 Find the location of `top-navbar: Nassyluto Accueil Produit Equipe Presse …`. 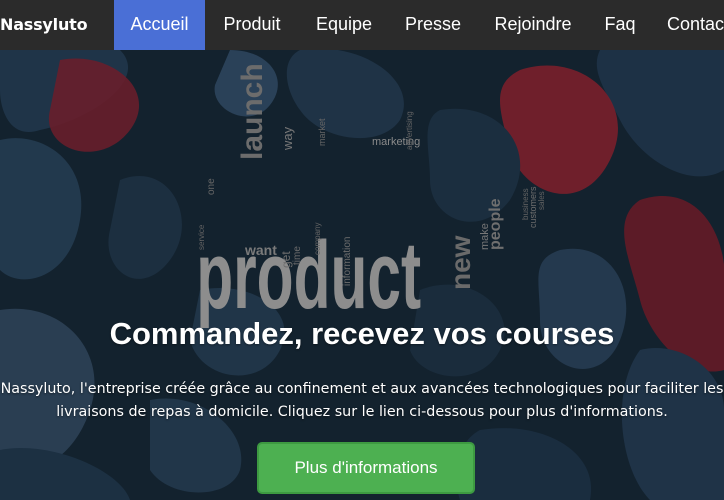

top-navbar: Nassyluto Accueil Produit Equipe Presse … is located at coordinates (362, 25).